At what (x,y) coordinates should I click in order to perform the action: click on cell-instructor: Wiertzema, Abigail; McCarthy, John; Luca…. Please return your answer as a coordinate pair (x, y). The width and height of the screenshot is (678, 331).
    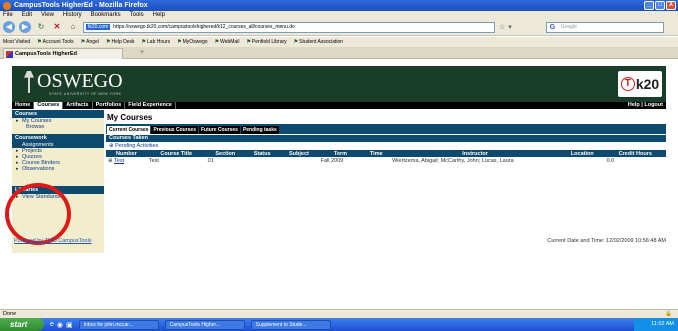
    Looking at the image, I should click on (453, 160).